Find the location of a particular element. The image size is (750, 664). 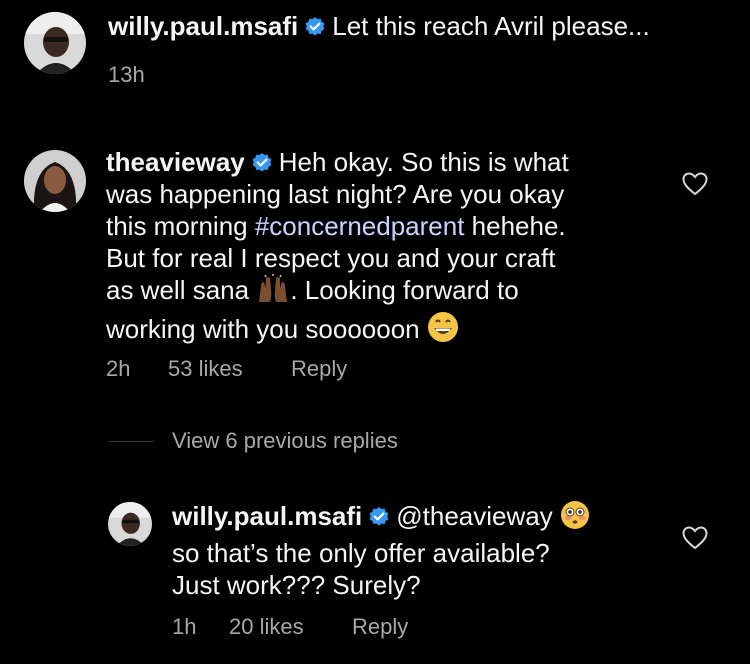

comment-2-likes: 53 likes is located at coordinates (205, 369).